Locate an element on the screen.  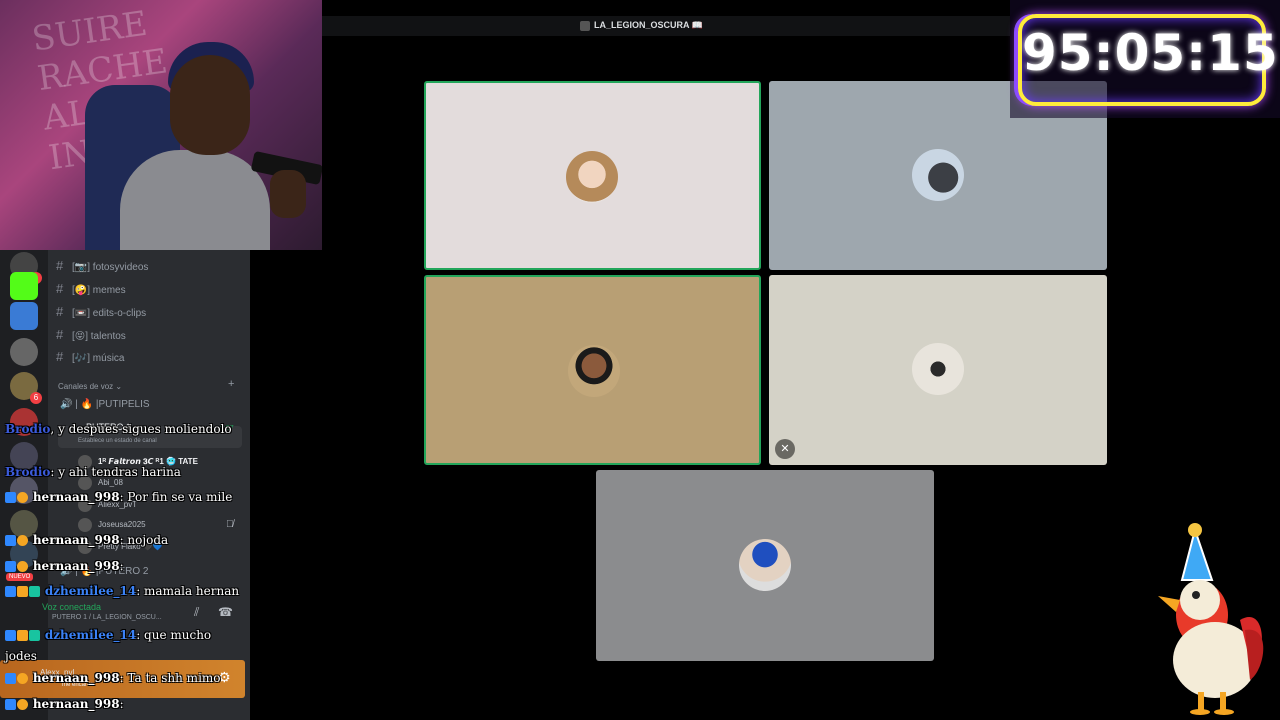
chat-message: Brodio, y despues sigues moliendolo is located at coordinates (125, 429).